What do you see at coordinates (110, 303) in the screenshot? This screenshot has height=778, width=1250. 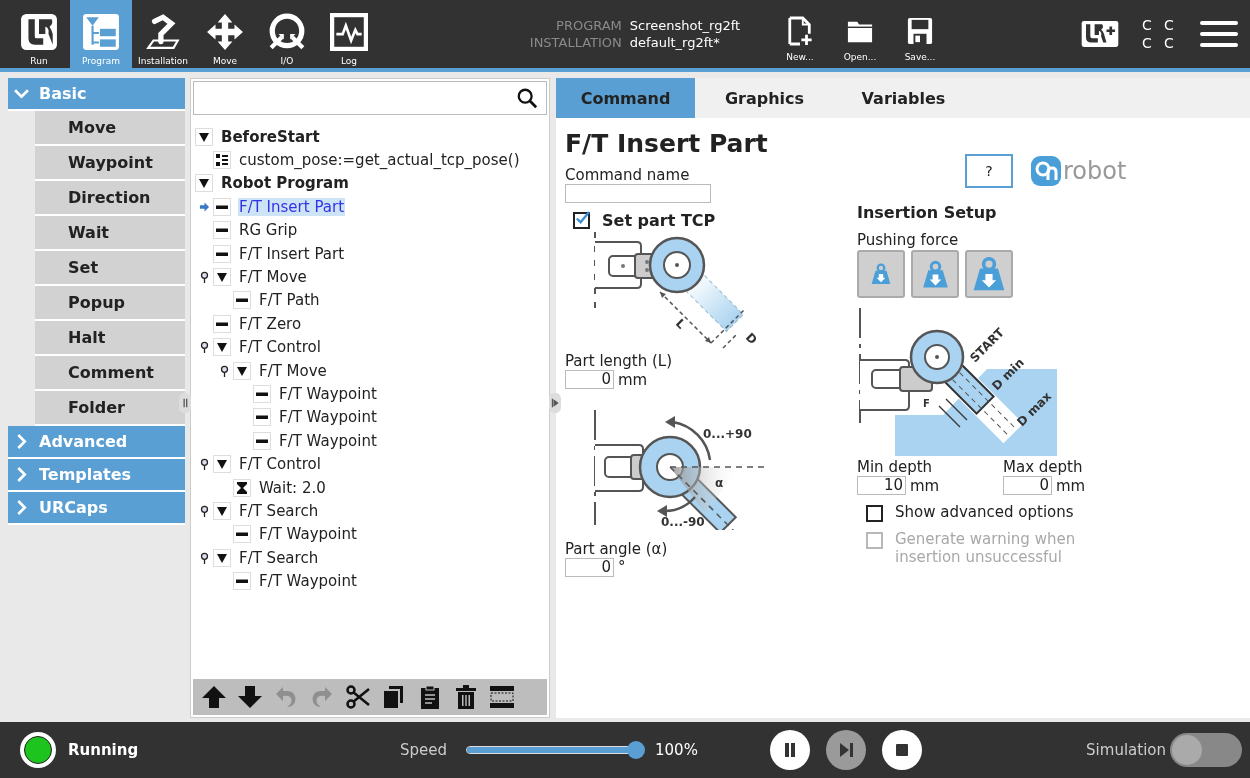 I see `command-item: Popup` at bounding box center [110, 303].